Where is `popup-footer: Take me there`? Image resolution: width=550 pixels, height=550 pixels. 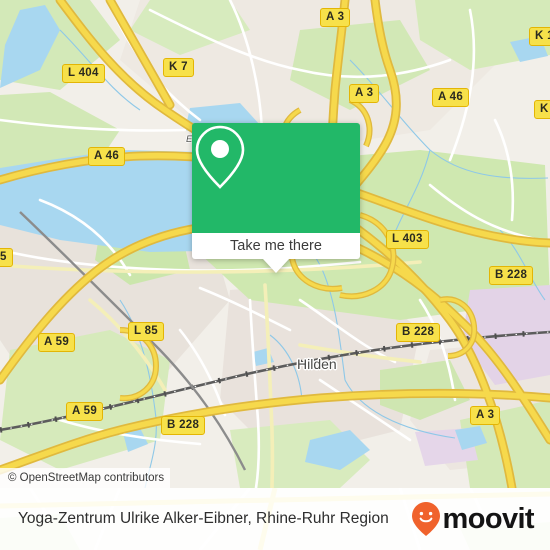
popup-footer: Take me there is located at coordinates (276, 253).